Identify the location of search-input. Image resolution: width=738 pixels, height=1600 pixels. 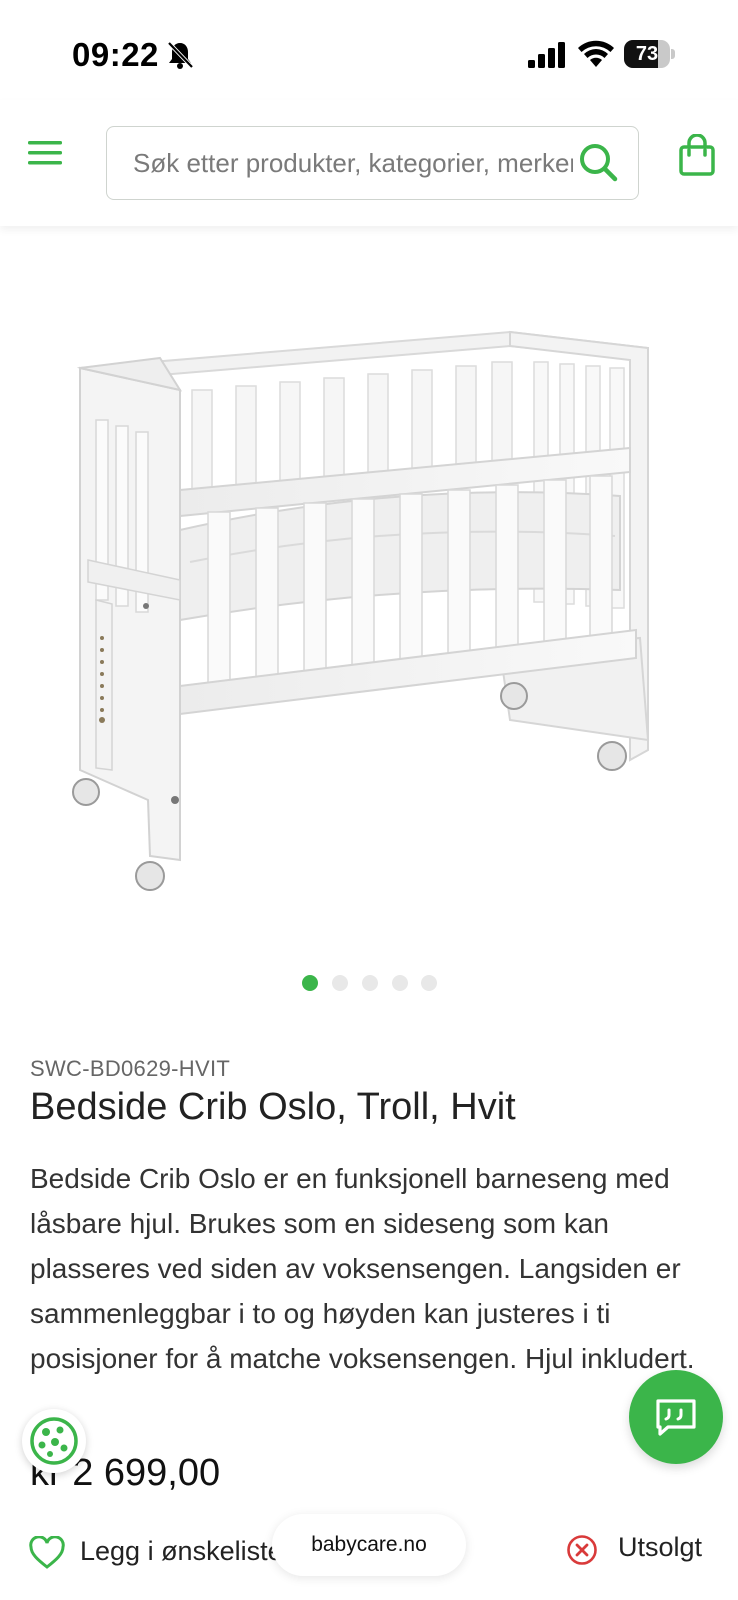
(353, 163).